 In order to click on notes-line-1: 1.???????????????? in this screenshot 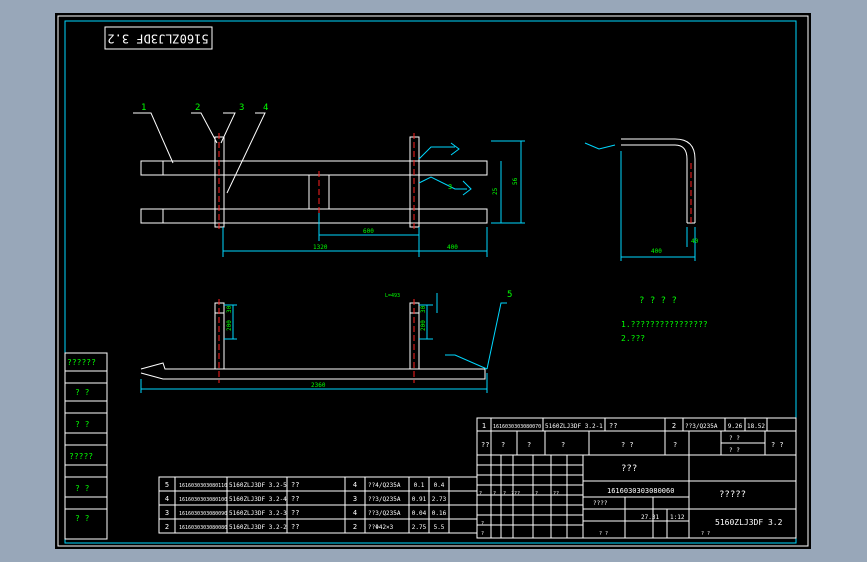, I will do `click(664, 324)`.